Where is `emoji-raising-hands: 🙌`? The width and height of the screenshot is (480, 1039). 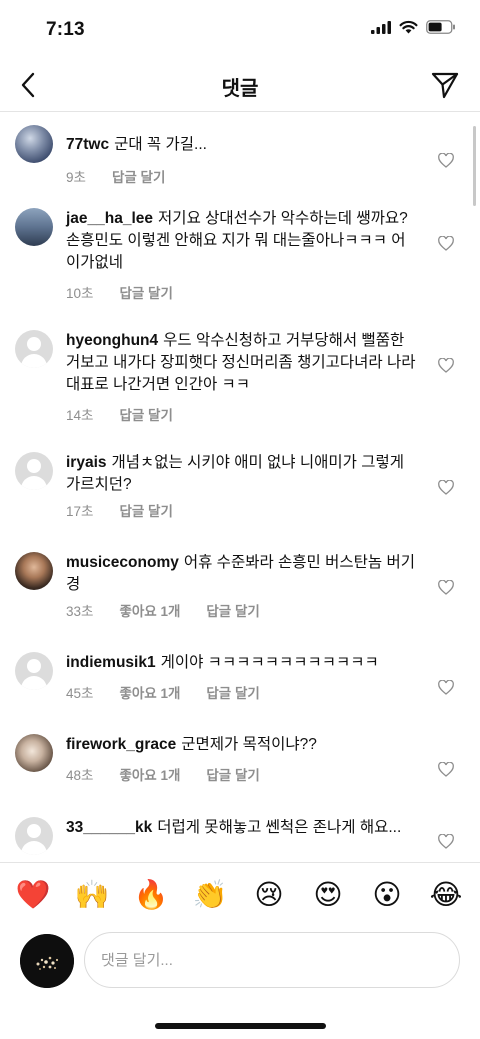 emoji-raising-hands: 🙌 is located at coordinates (92, 895).